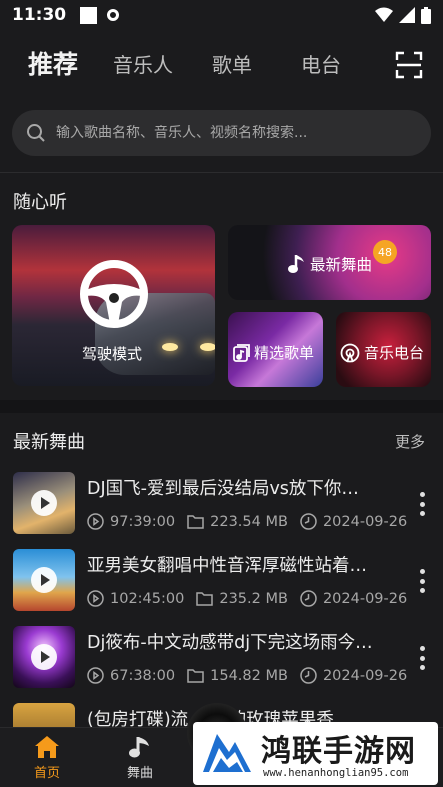 Image resolution: width=443 pixels, height=787 pixels. Describe the element at coordinates (350, 352) in the screenshot. I see `radio-icon` at that location.